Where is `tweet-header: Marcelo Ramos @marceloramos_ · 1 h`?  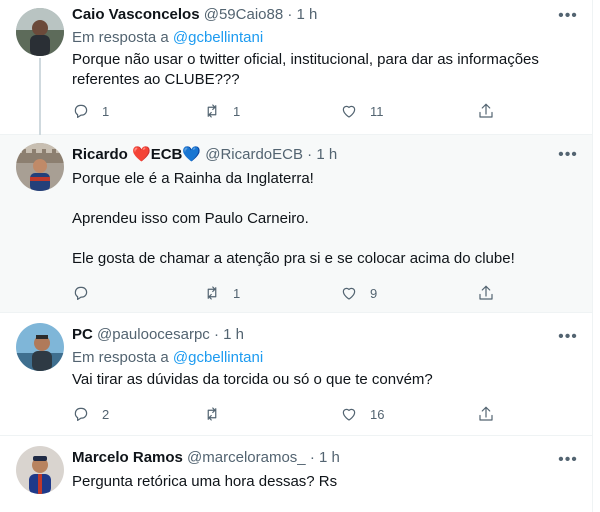 tweet-header: Marcelo Ramos @marceloramos_ · 1 h is located at coordinates (324, 458).